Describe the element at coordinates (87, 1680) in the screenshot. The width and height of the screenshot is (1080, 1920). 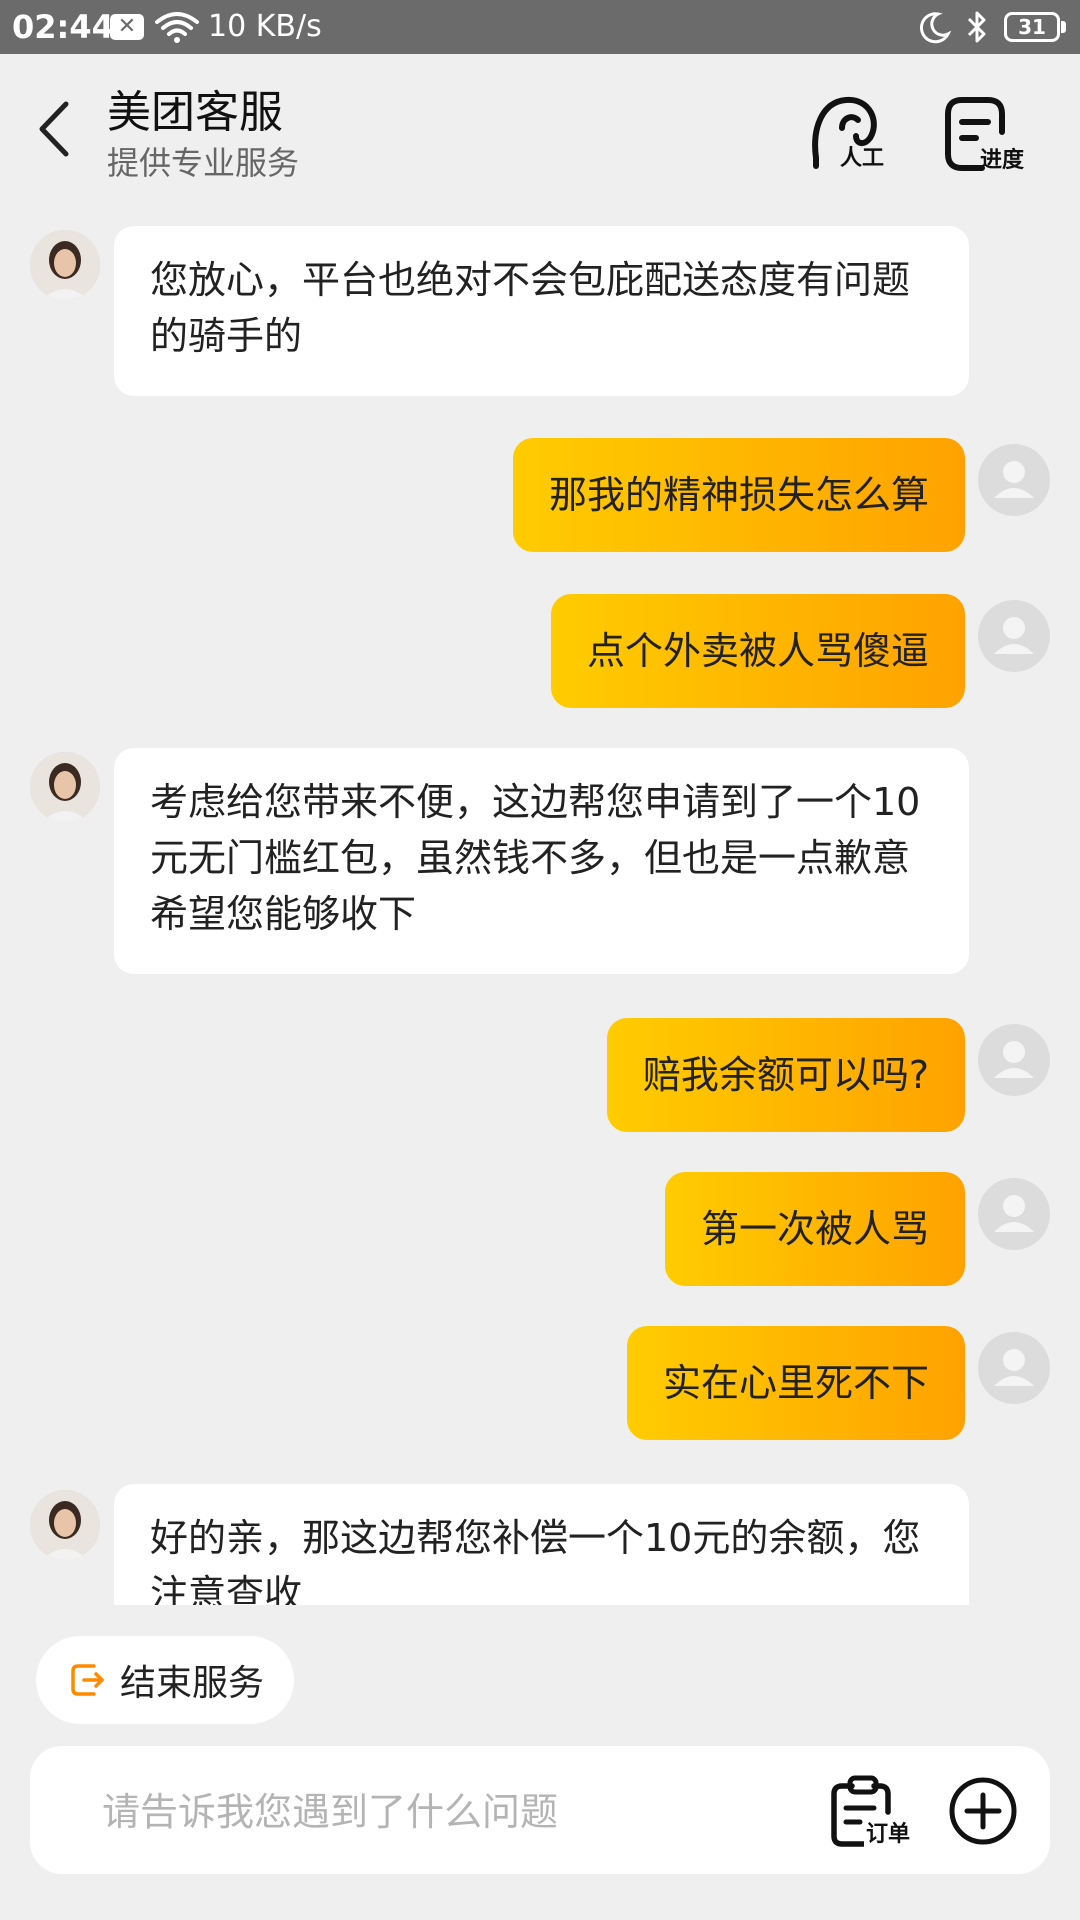
I see `exit-icon` at that location.